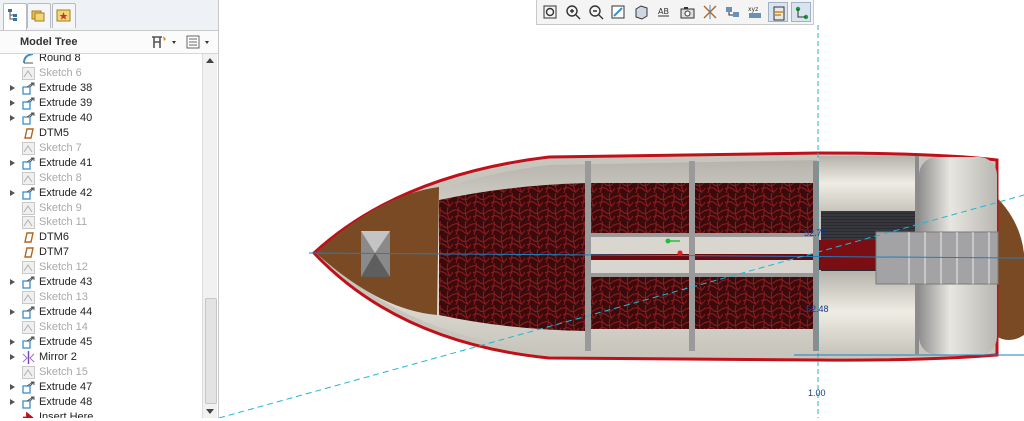 The width and height of the screenshot is (1024, 421). Describe the element at coordinates (815, 233) in the screenshot. I see `dimension-label: 52.76` at that location.